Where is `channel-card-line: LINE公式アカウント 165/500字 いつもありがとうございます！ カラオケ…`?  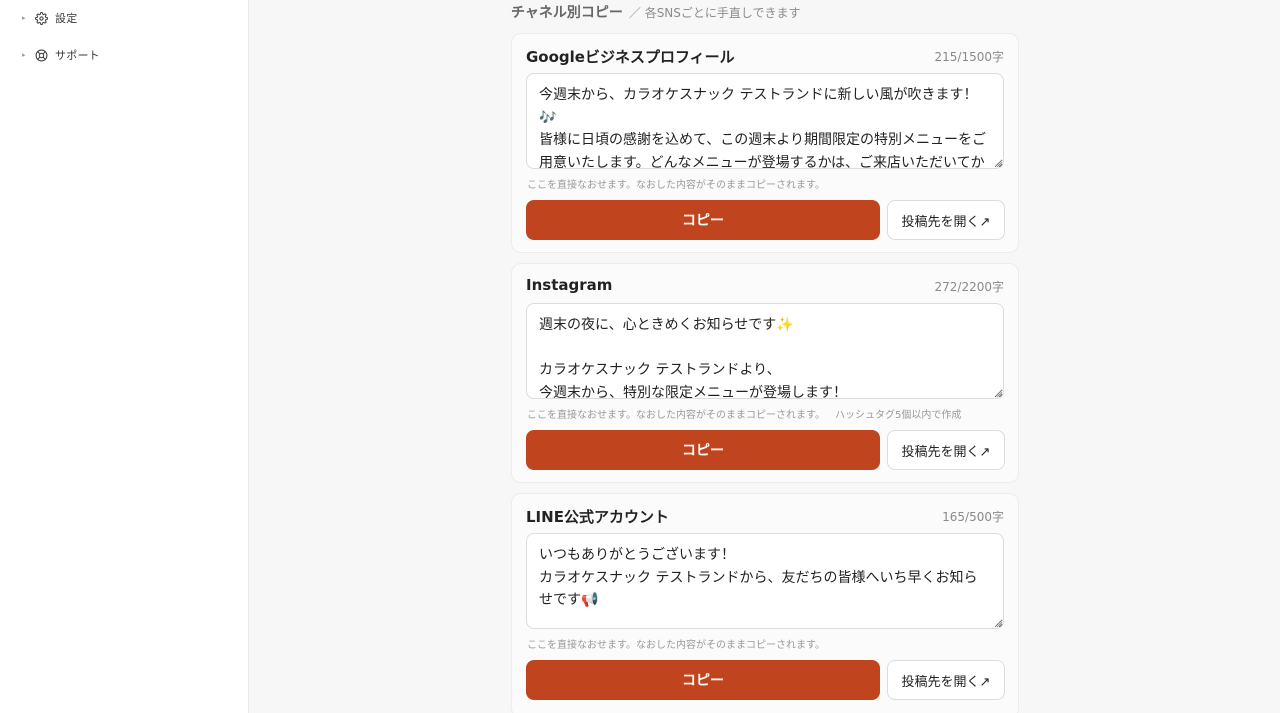
channel-card-line: LINE公式アカウント 165/500字 いつもありがとうございます！ カラオケ… is located at coordinates (765, 603).